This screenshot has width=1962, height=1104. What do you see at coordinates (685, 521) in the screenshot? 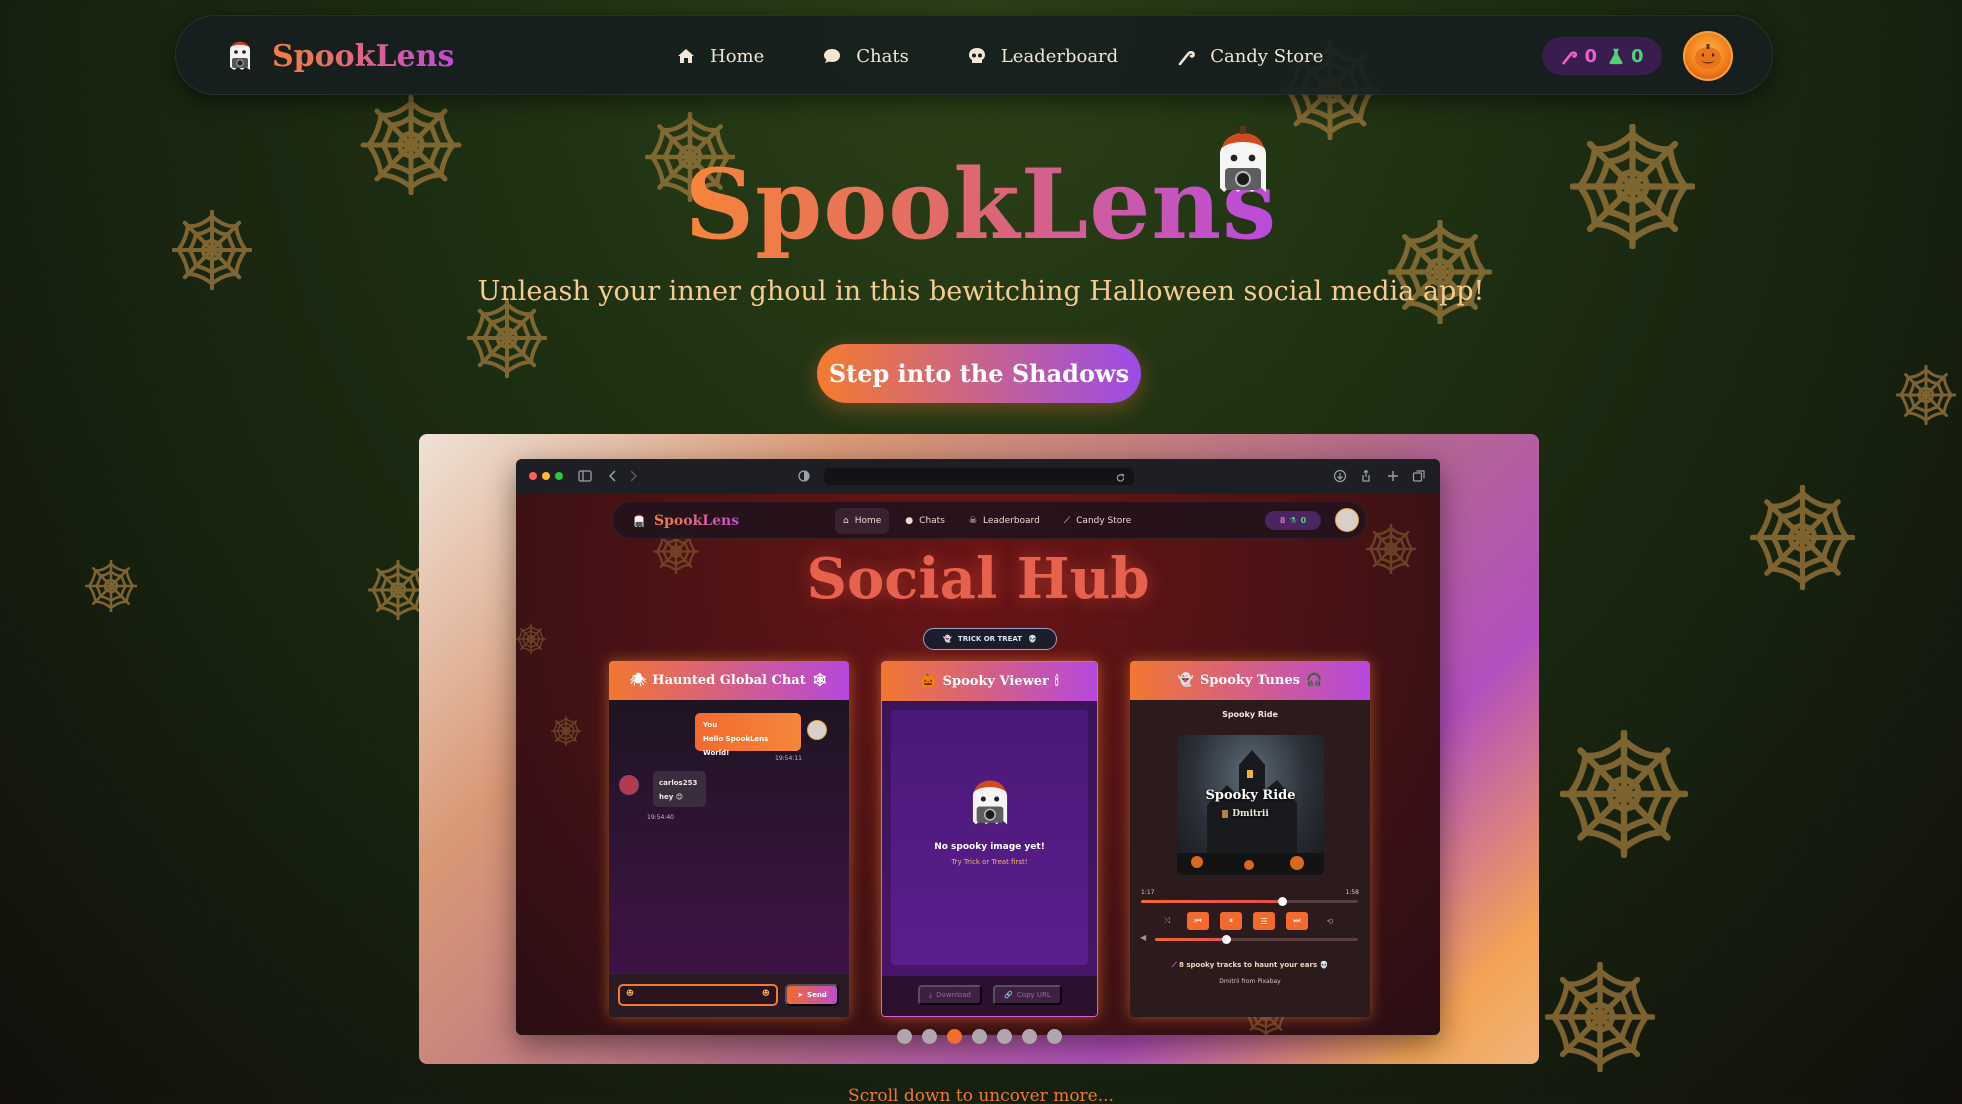
I see `preview-brand: SpookLens` at bounding box center [685, 521].